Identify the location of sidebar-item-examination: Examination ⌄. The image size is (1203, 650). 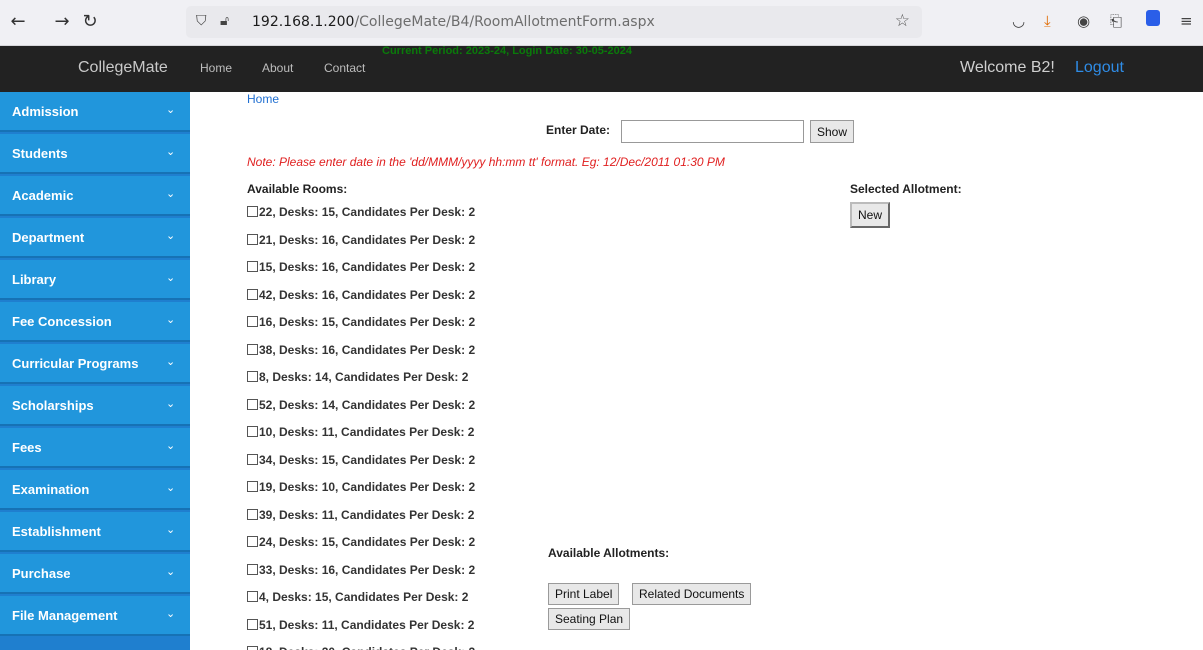
(95, 490).